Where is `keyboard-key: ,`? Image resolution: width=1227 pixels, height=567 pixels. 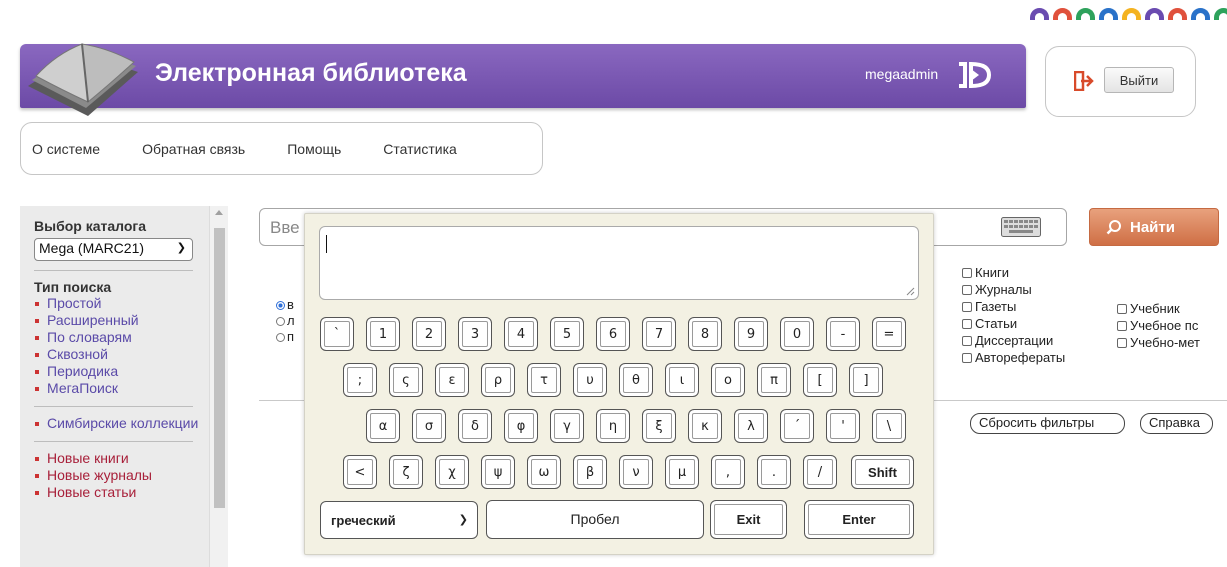
keyboard-key: , is located at coordinates (728, 472).